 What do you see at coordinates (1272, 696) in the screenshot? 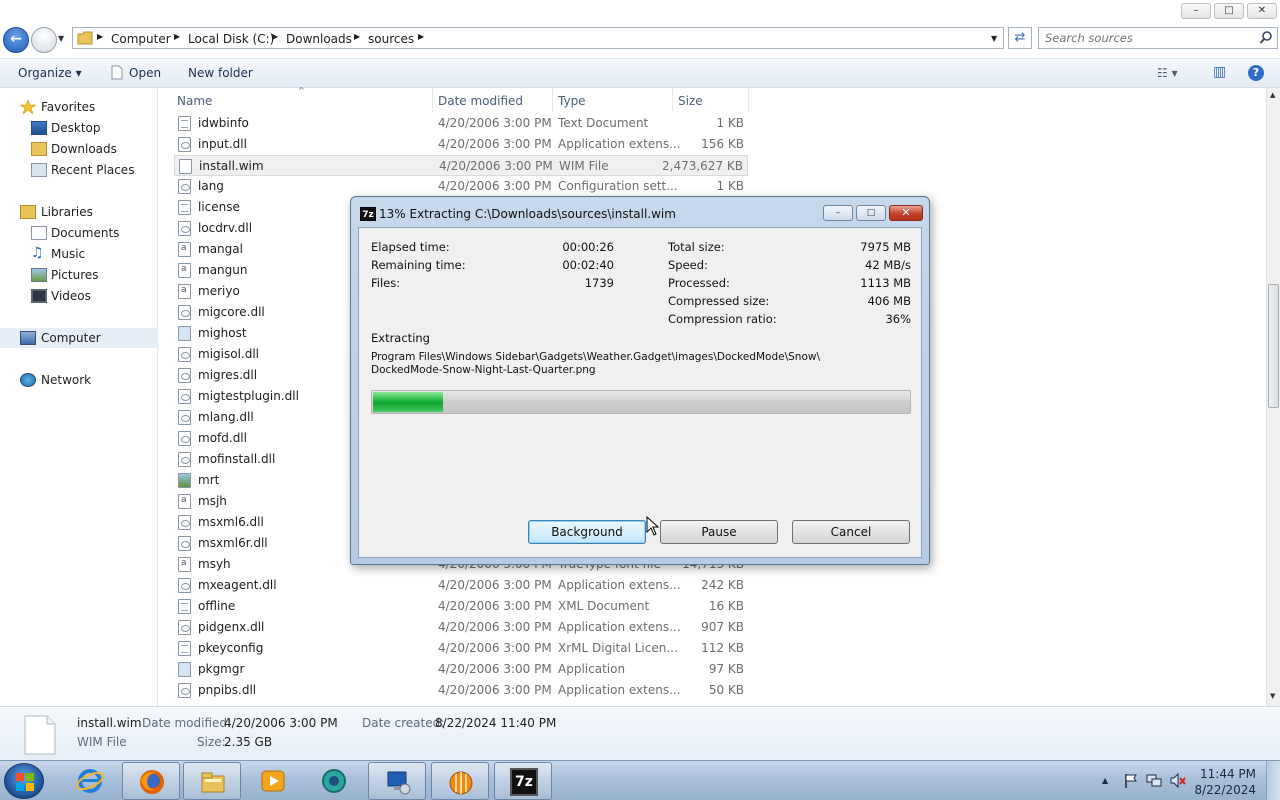
I see `scroll-down-icon: ▼` at bounding box center [1272, 696].